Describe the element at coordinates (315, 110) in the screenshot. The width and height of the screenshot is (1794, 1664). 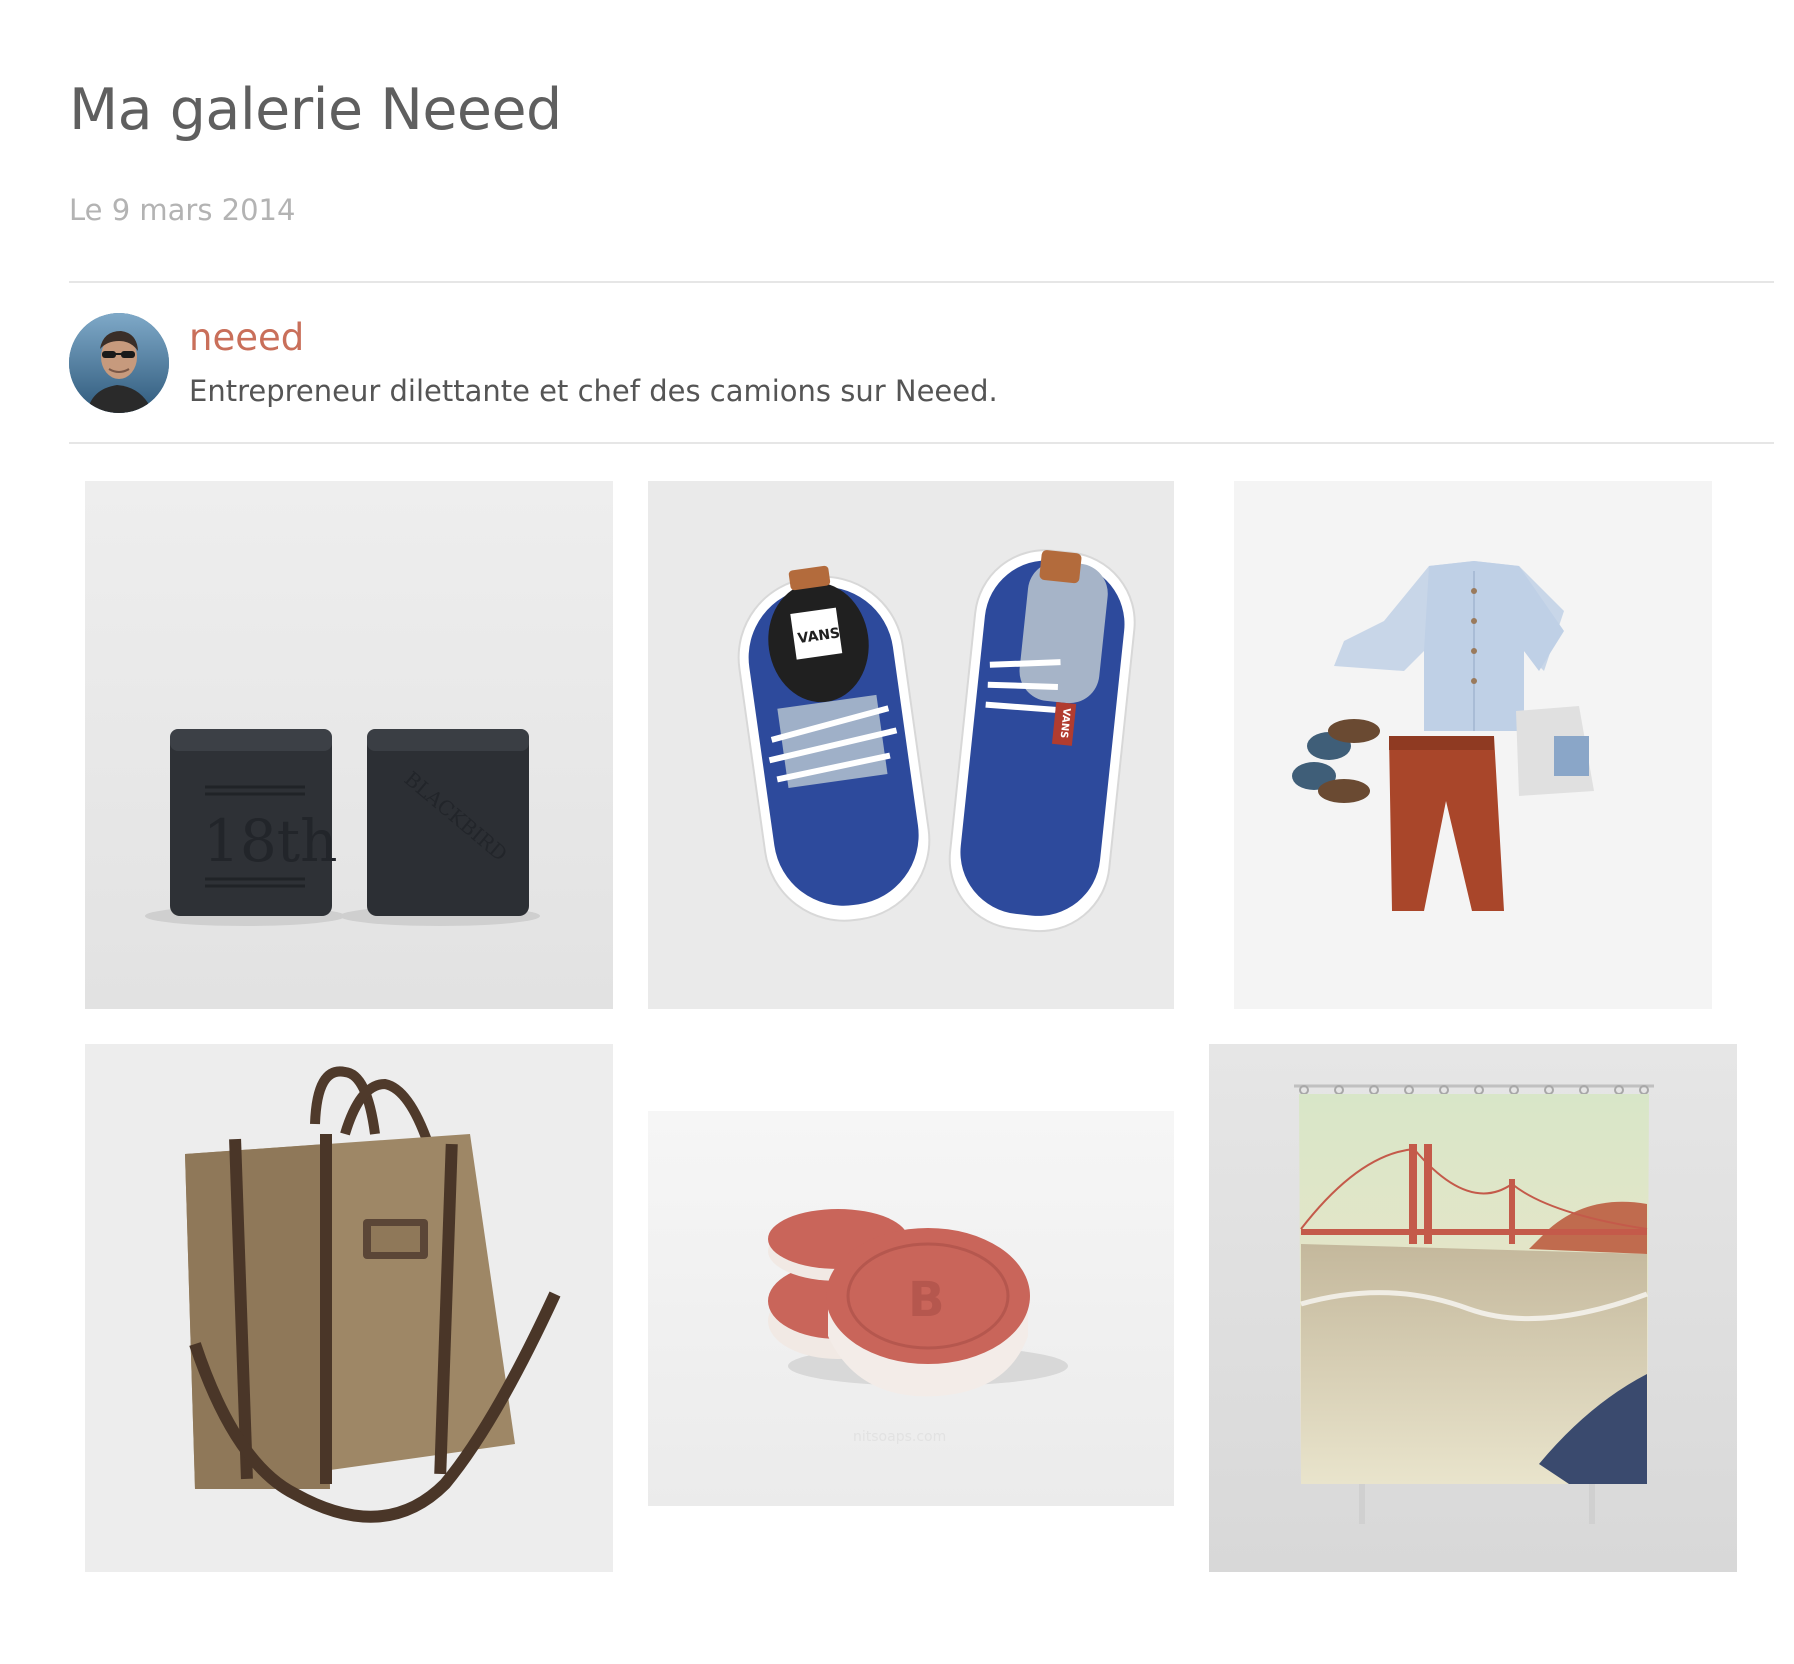
I see `page-title: Ma galerie Neeed` at that location.